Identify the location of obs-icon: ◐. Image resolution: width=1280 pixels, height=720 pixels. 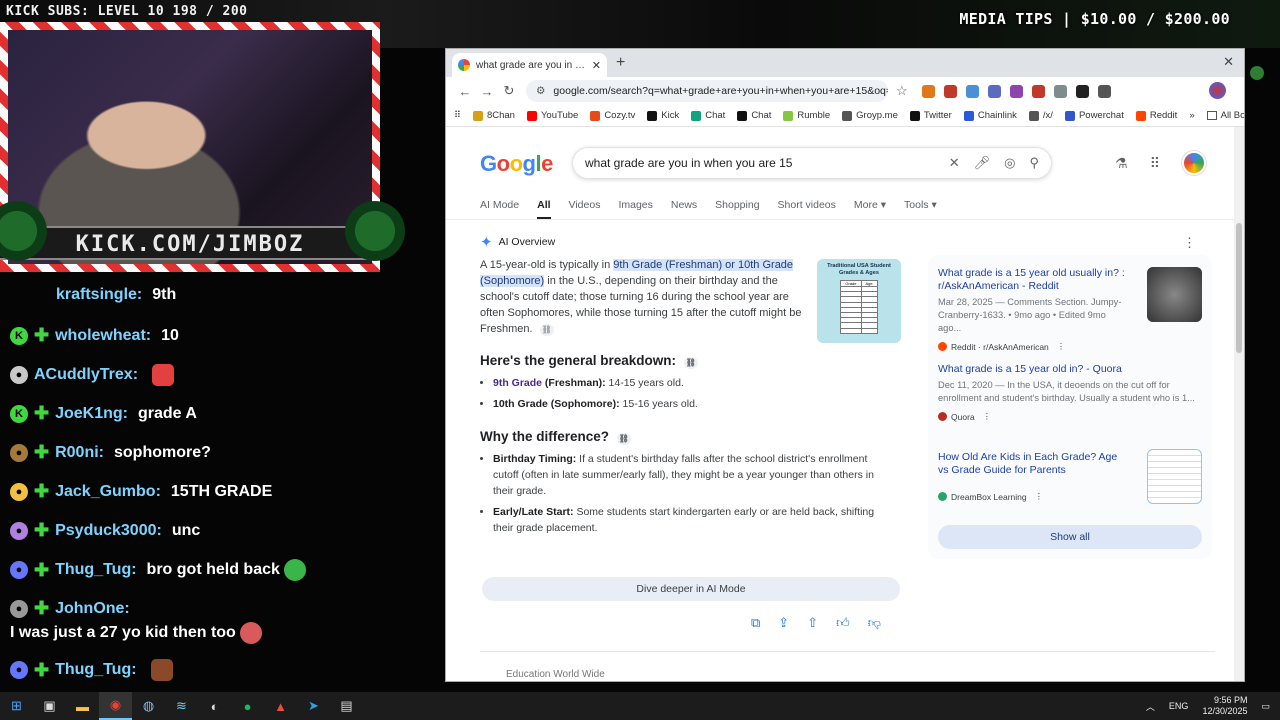
(214, 706).